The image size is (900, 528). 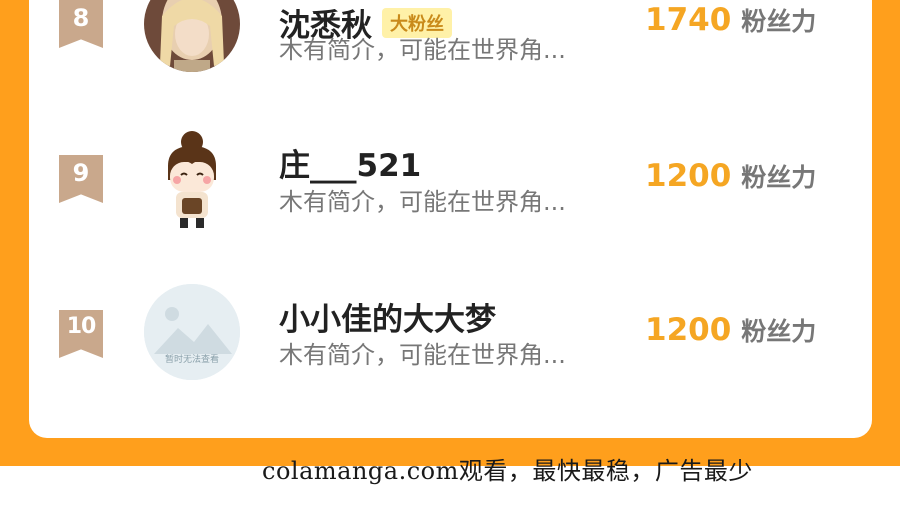 What do you see at coordinates (81, 18) in the screenshot?
I see `rank-number: 8` at bounding box center [81, 18].